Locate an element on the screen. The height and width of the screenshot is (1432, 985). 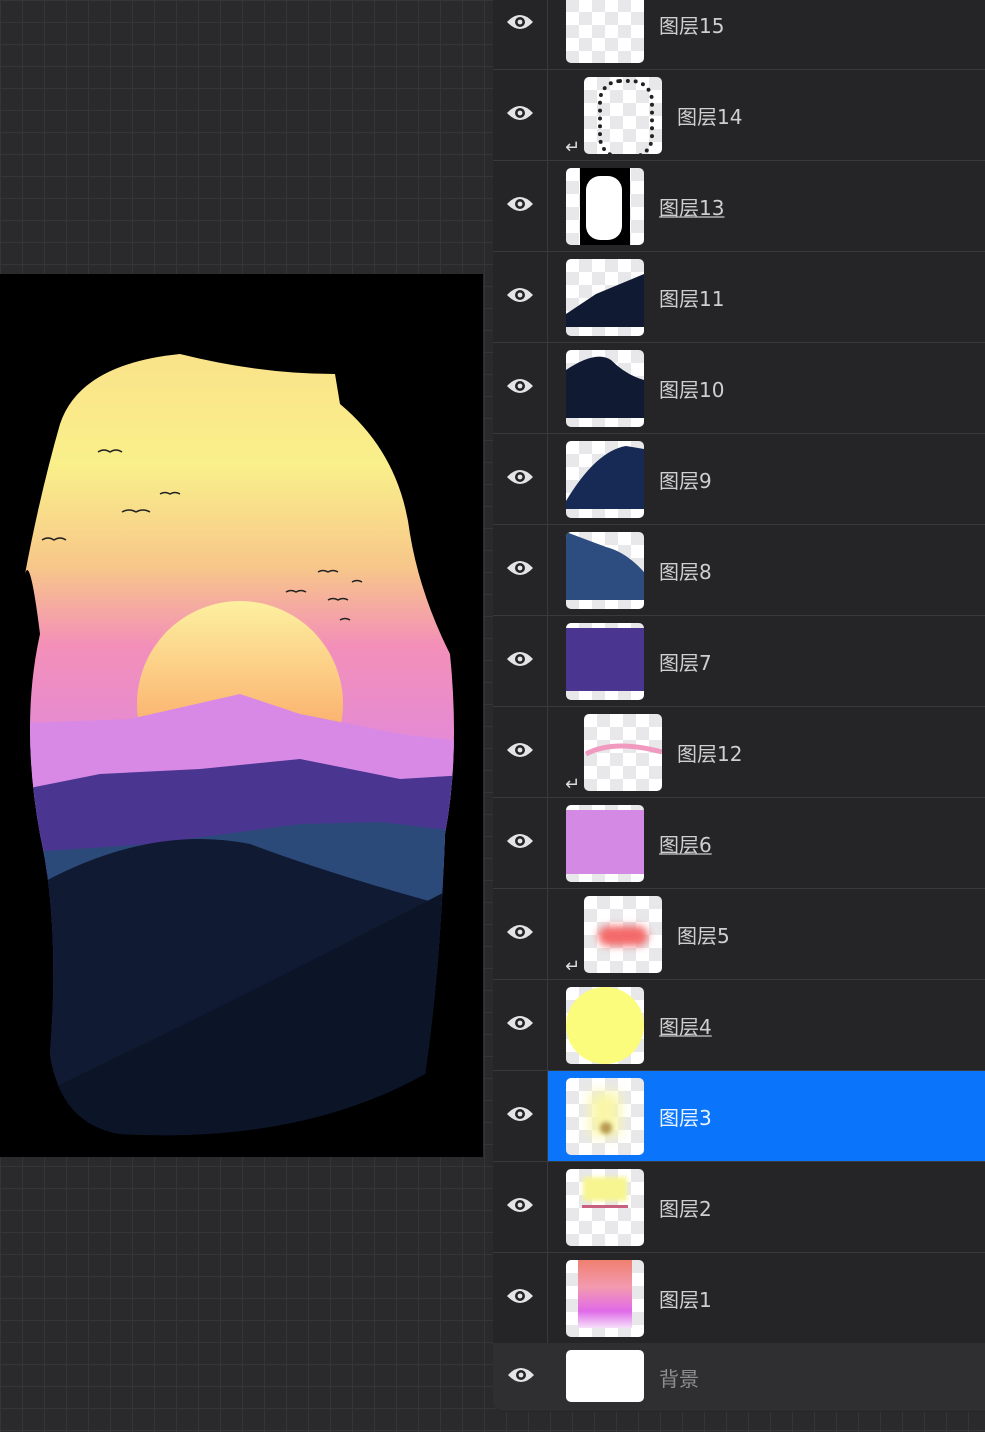
layer-row: ↵ 图层12 is located at coordinates (739, 752).